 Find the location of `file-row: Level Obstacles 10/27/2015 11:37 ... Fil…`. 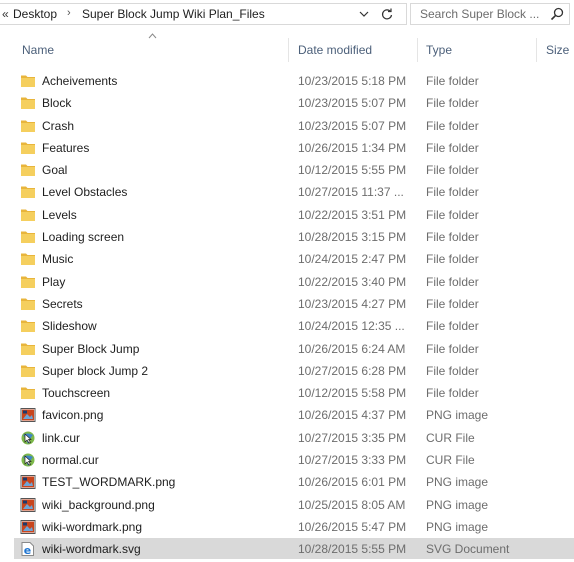

file-row: Level Obstacles 10/27/2015 11:37 ... Fil… is located at coordinates (287, 192).